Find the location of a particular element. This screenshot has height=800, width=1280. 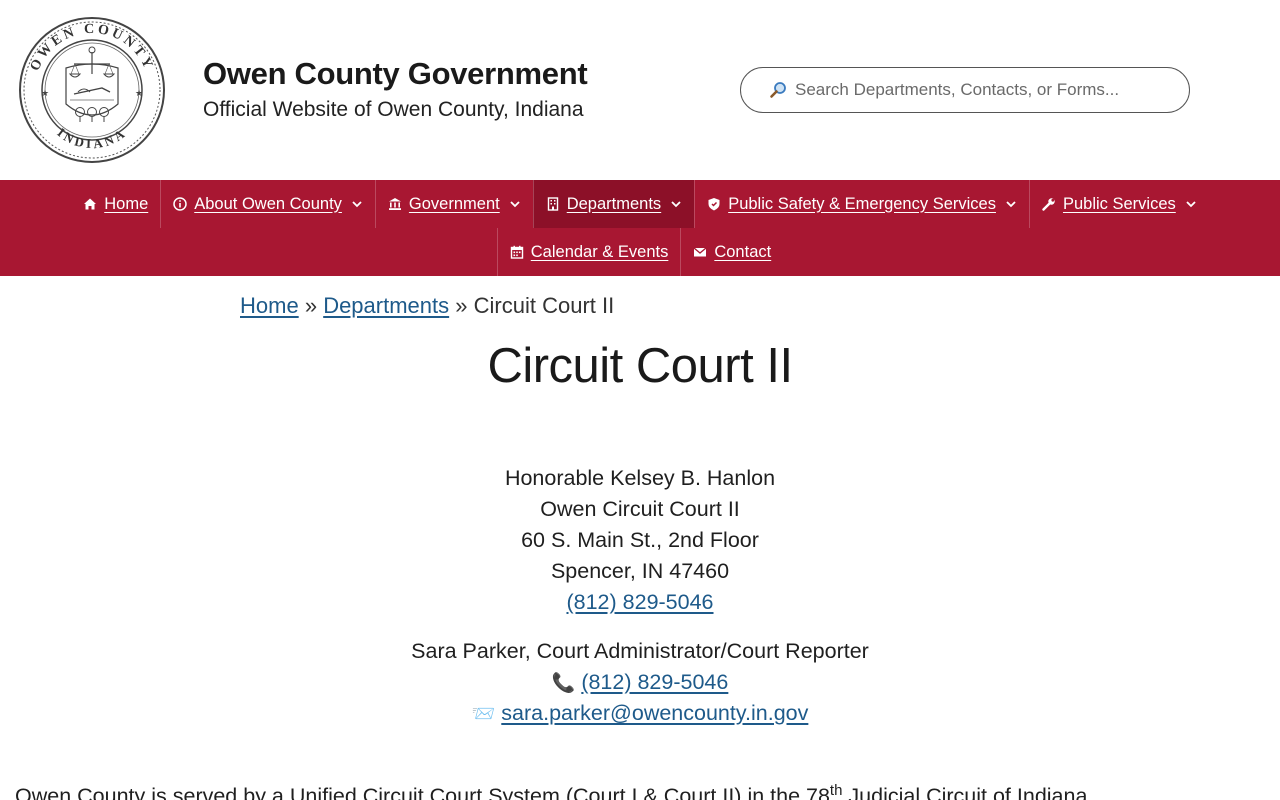

nav-item-public-safety: Public Safety & Emergency Services is located at coordinates (861, 204).